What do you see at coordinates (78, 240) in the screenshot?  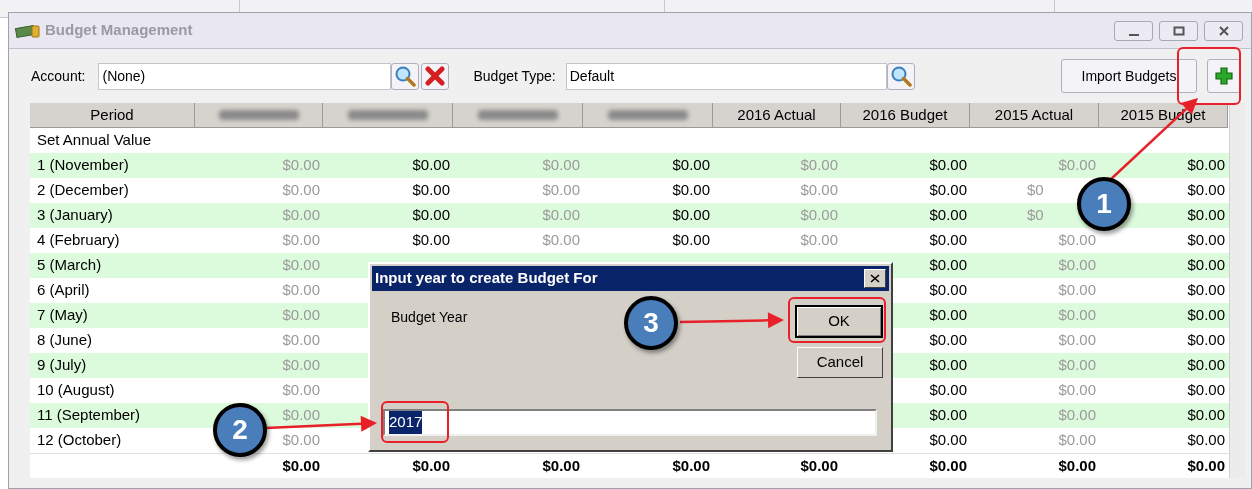 I see `period-cell-text: 4 (February)` at bounding box center [78, 240].